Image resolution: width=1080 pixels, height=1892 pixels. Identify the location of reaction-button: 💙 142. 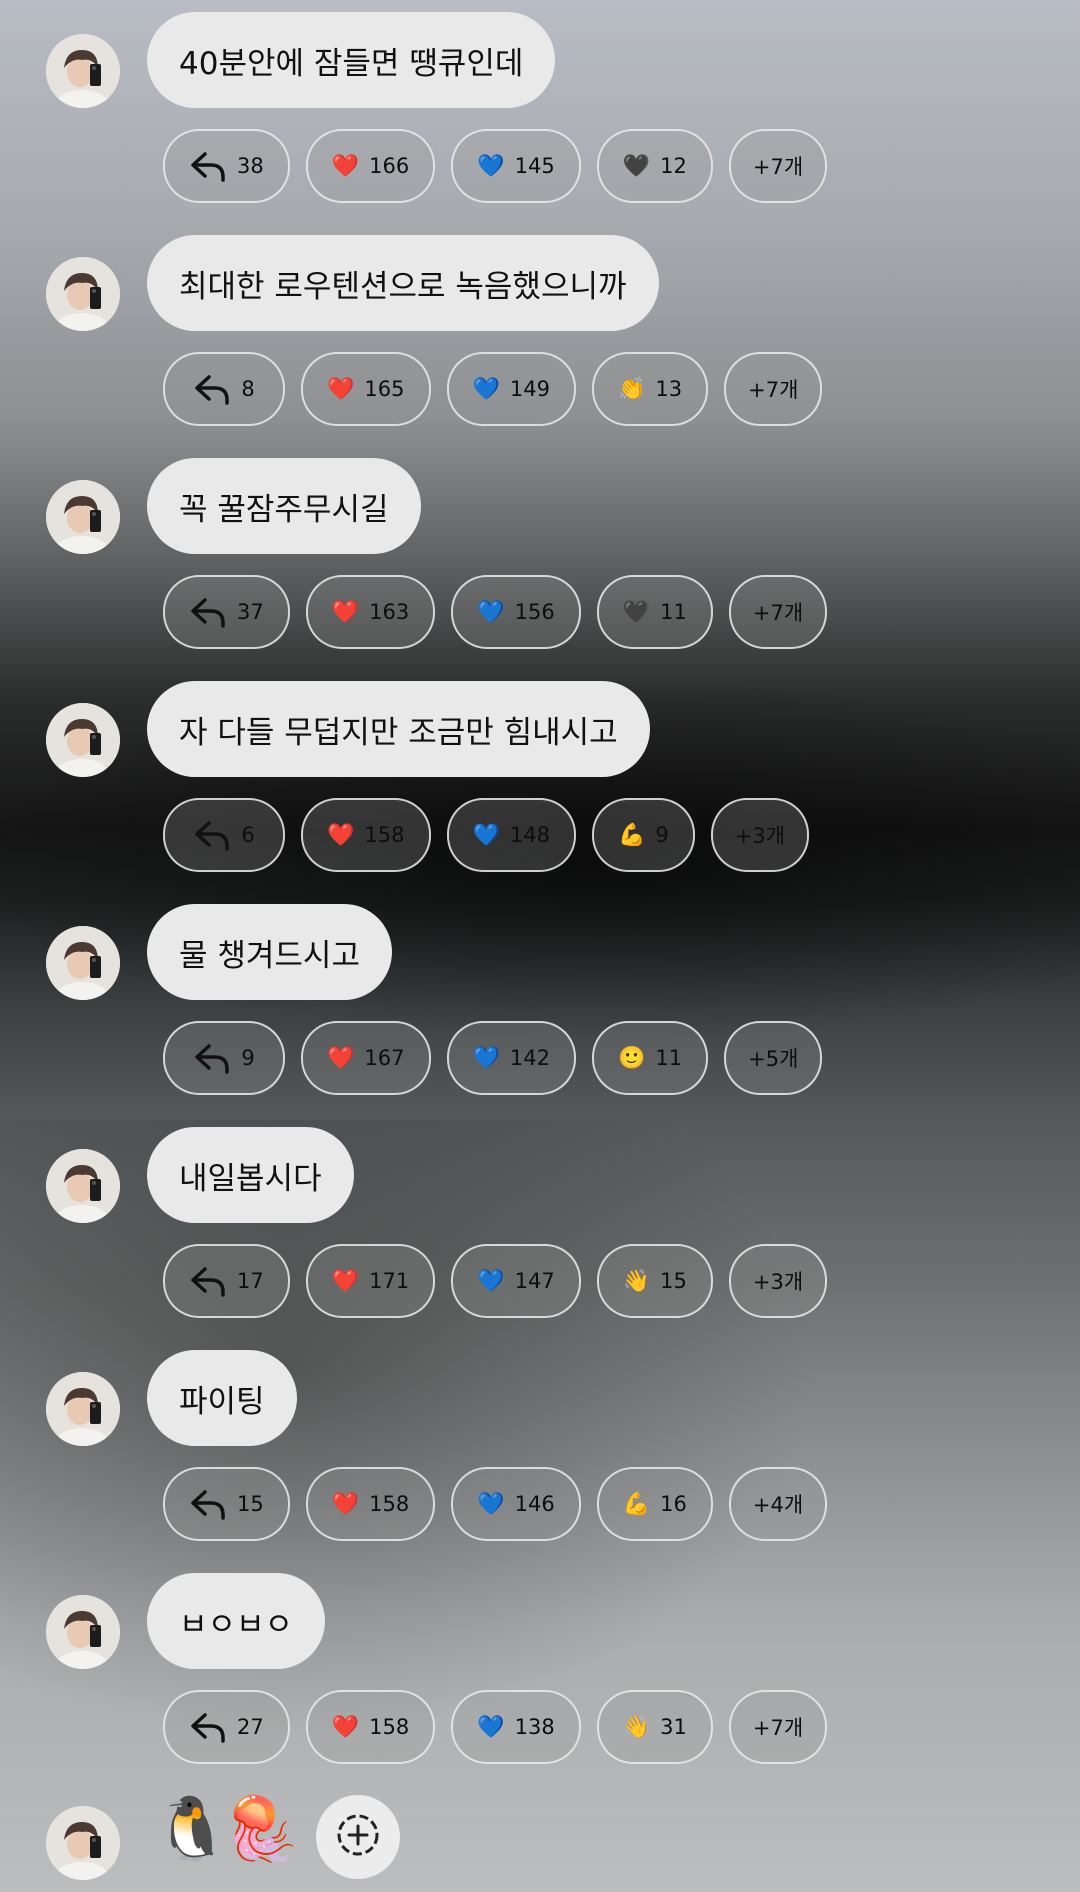
(511, 1058).